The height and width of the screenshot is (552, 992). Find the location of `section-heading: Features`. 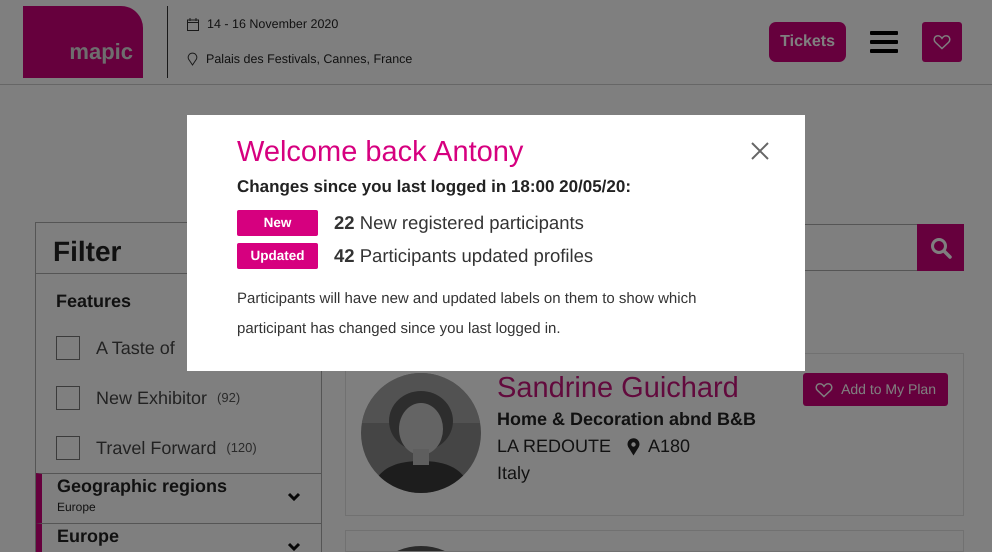

section-heading: Features is located at coordinates (94, 301).